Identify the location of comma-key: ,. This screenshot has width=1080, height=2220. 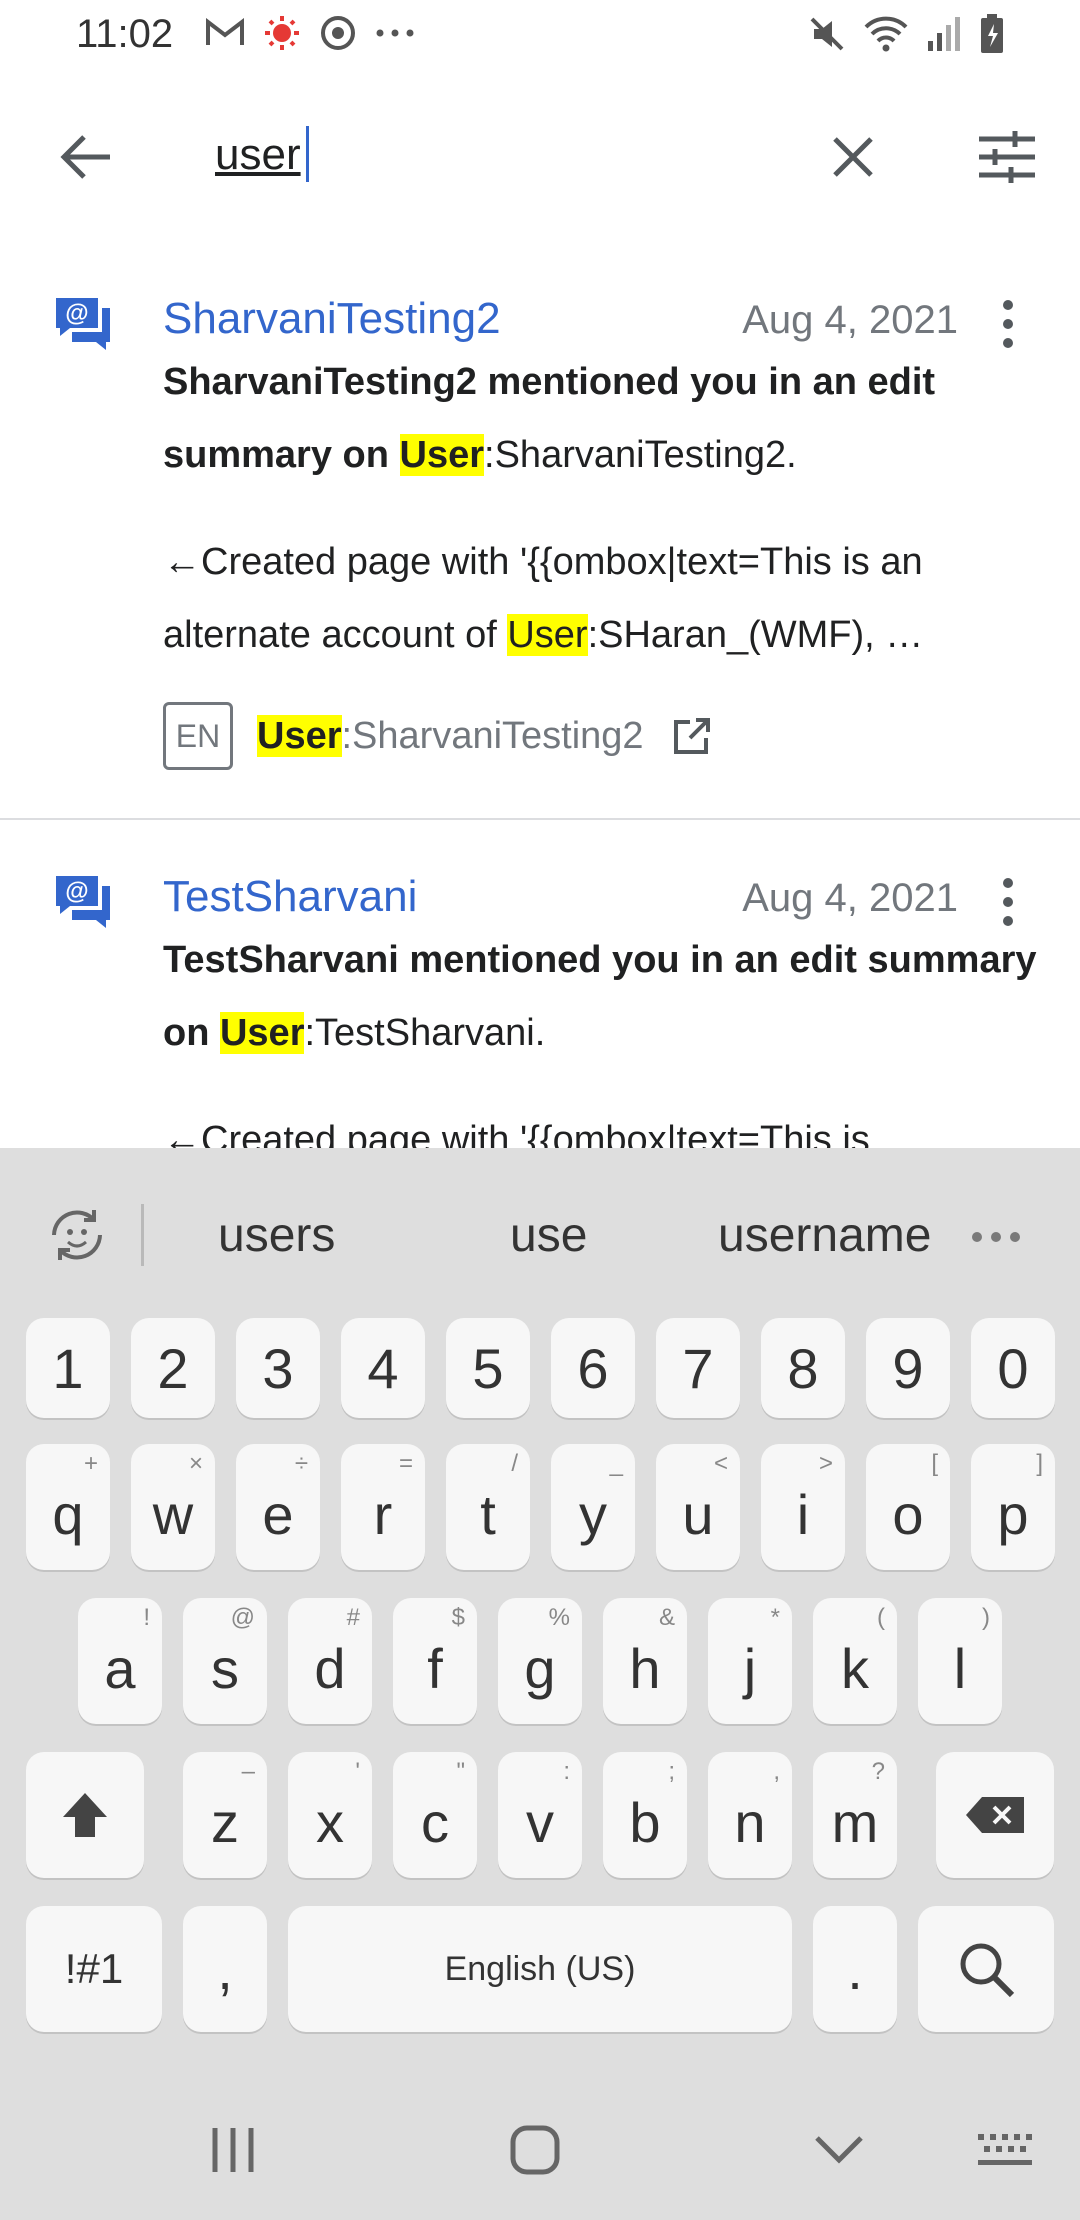
(225, 1969).